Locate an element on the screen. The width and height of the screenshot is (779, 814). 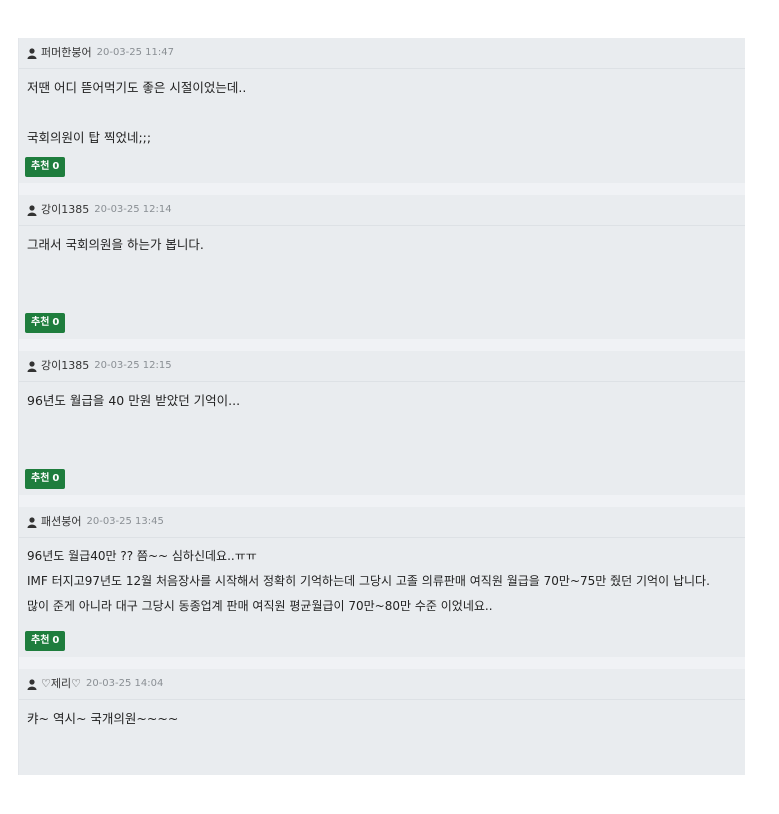
comment-body: 저땐 어디 뜯어먹기도 좋은 시절이었는데.. 국회의원이 탑 찍었네;;; is located at coordinates (137, 112).